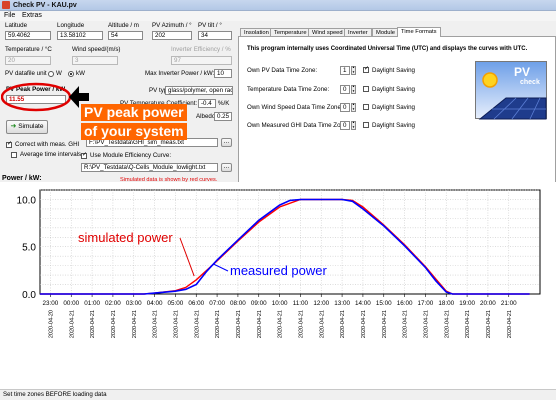  I want to click on temperature-dst-checkbox, so click(366, 89).